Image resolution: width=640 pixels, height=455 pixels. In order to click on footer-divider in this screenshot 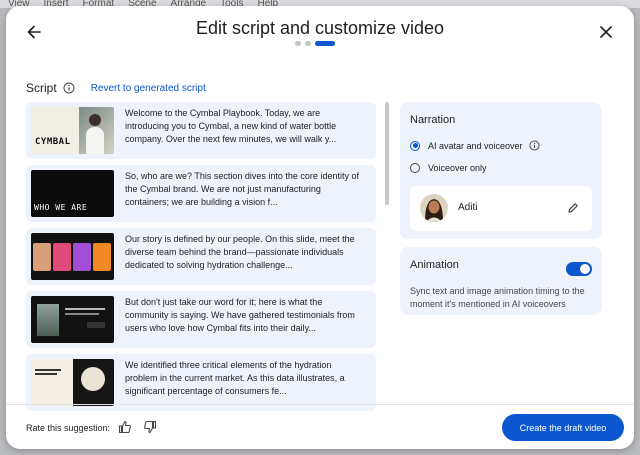, I will do `click(320, 404)`.